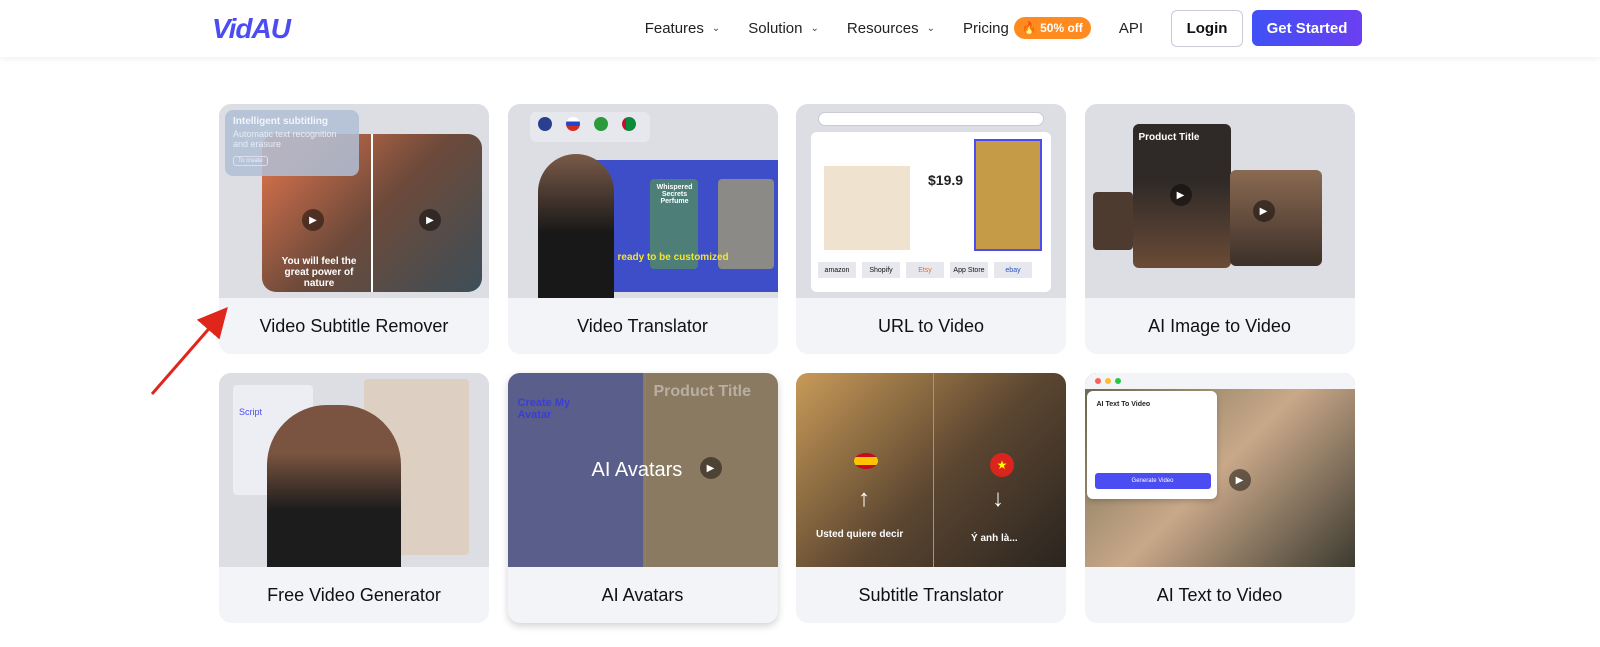 This screenshot has height=647, width=1600. What do you see at coordinates (882, 28) in the screenshot?
I see `nav-label: Resources` at bounding box center [882, 28].